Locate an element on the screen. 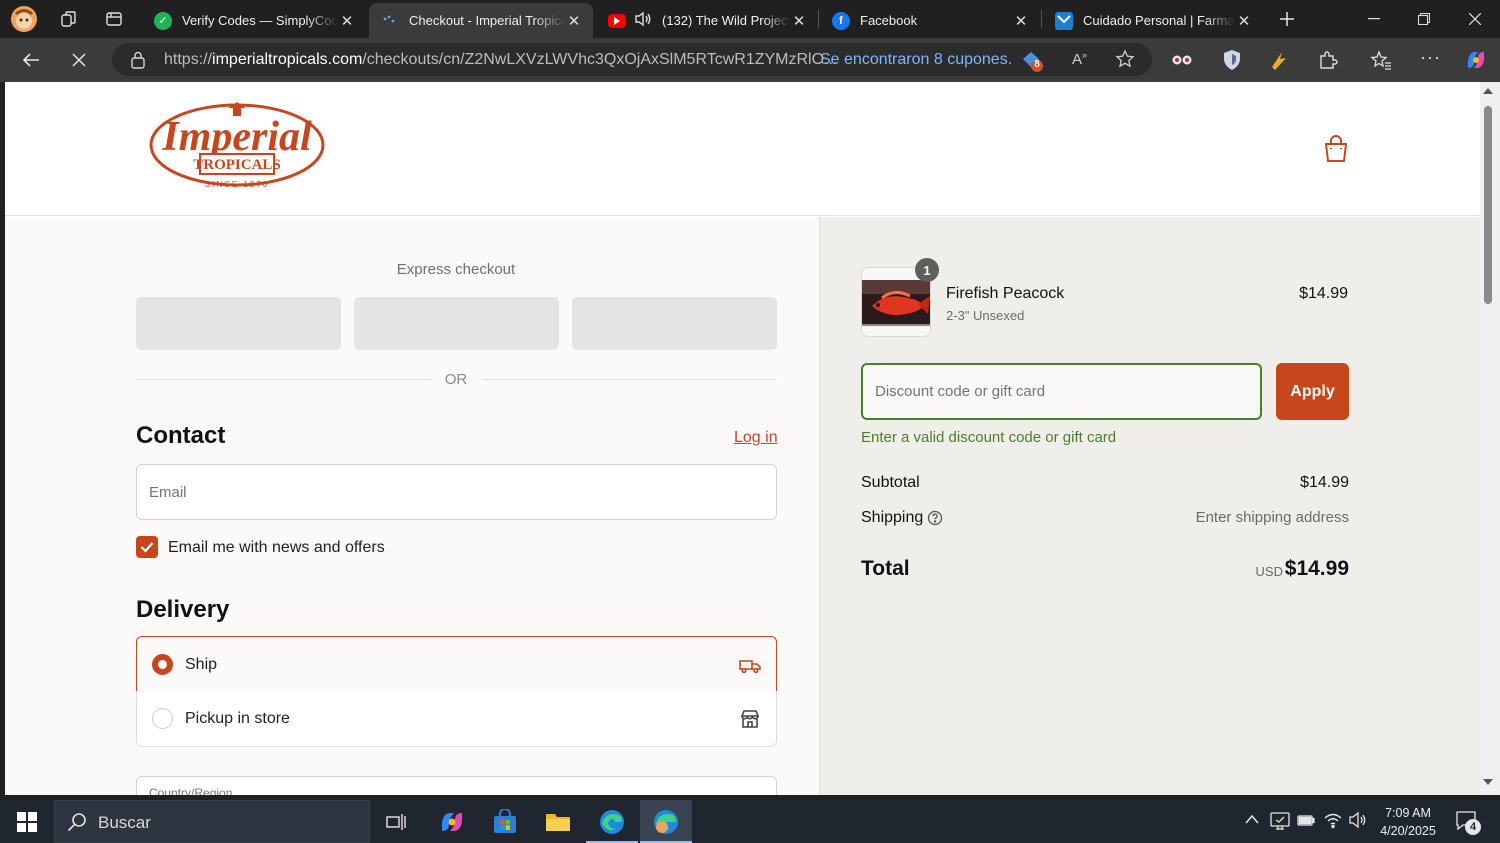 The image size is (1500, 843). site-info-lock-icon is located at coordinates (138, 62).